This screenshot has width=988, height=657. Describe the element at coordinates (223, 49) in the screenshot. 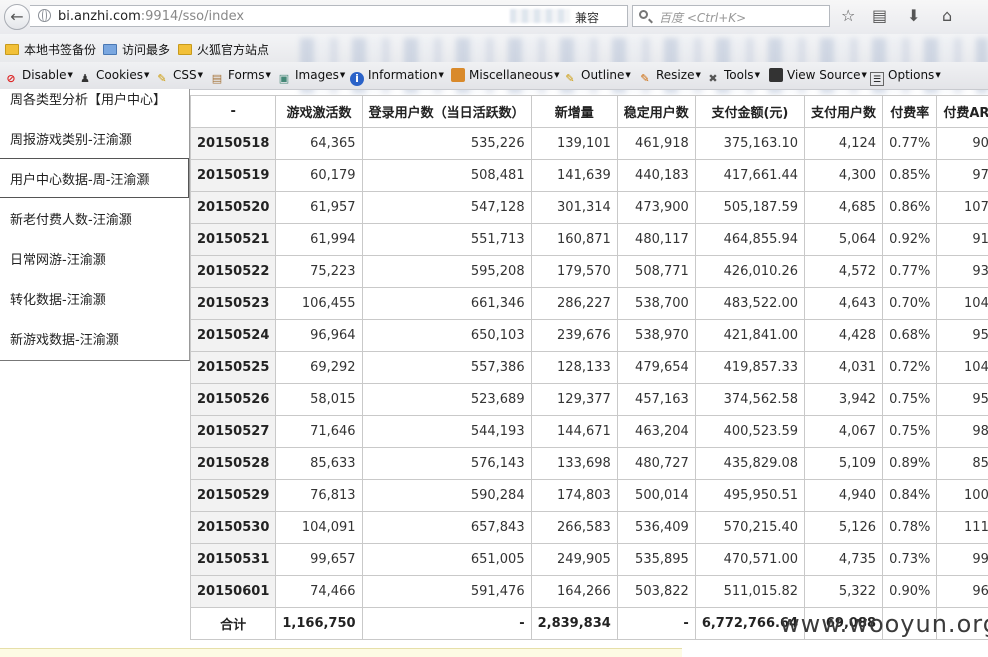

I see `bookmark-firefox-site: 火狐官方站点` at that location.